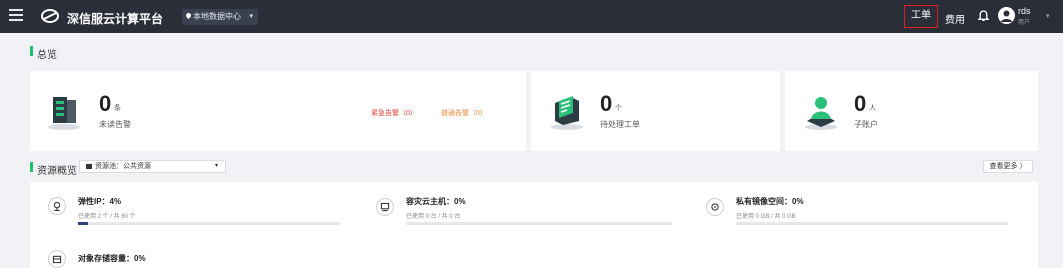  I want to click on resource-title: 私有镜像空间：0%, so click(770, 201).